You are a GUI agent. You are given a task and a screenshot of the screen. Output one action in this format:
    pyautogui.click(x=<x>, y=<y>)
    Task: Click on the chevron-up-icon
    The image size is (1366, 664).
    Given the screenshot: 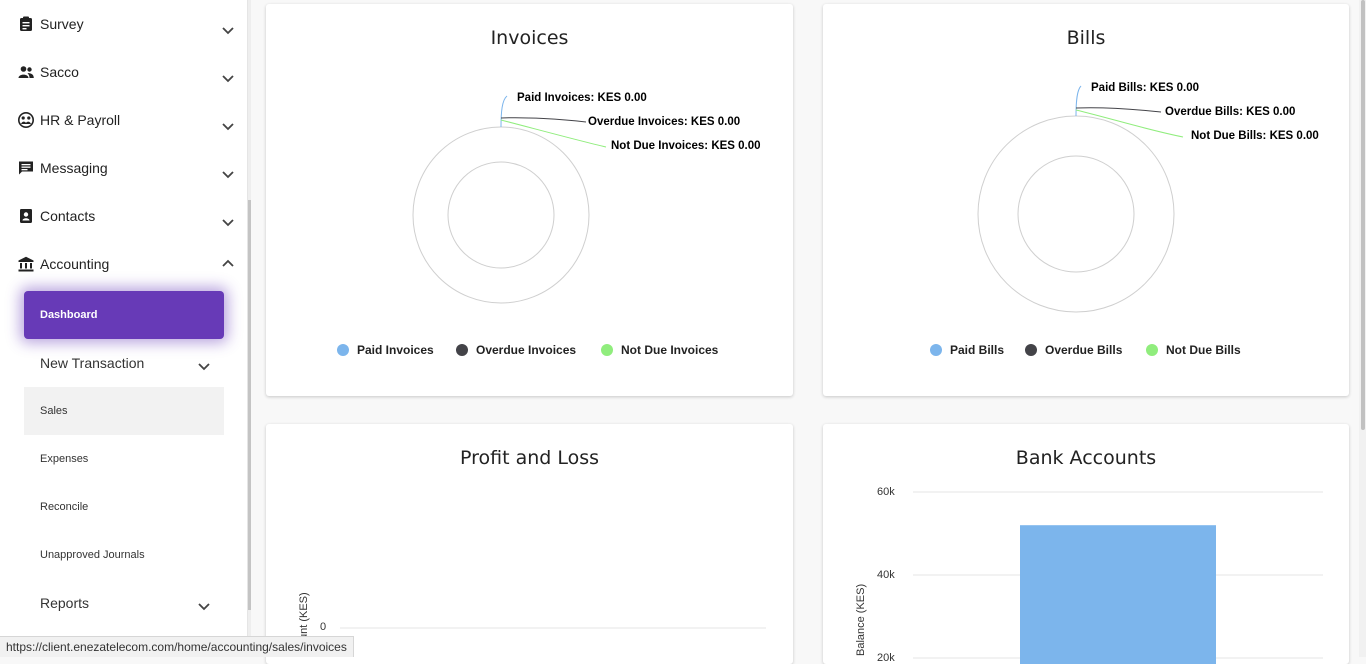 What is the action you would take?
    pyautogui.click(x=228, y=263)
    